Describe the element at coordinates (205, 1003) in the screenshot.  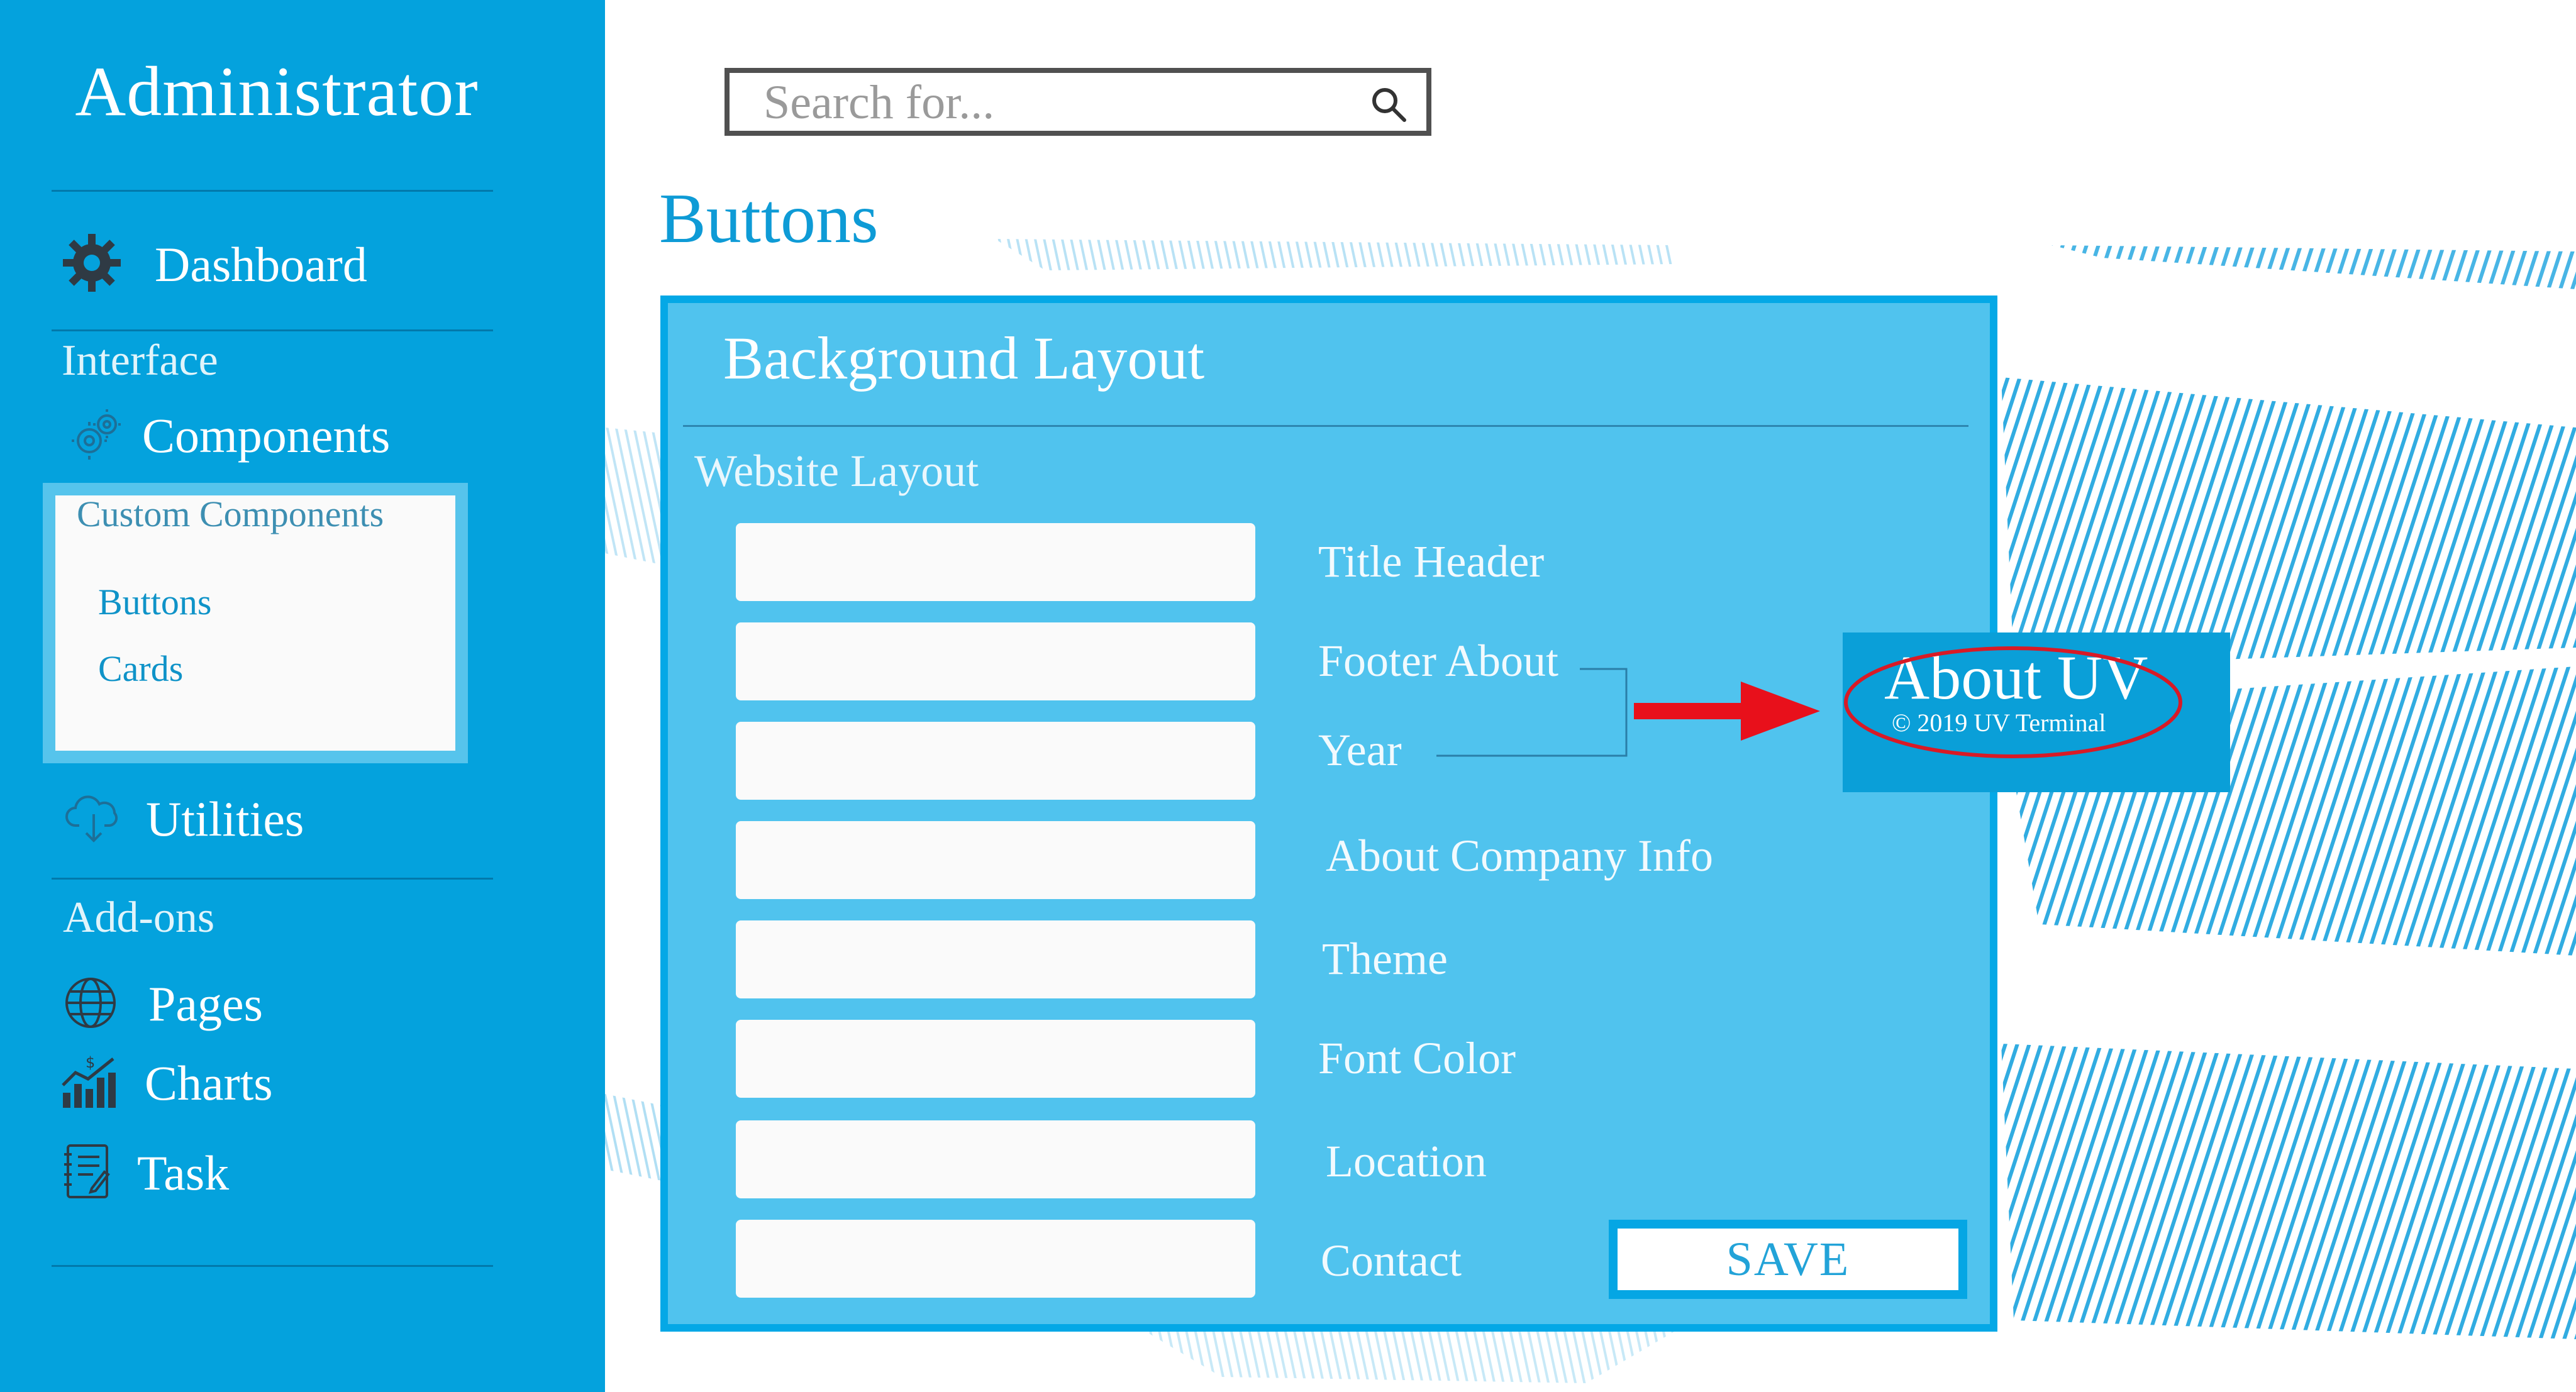
I see `sidebar-item-label: Pages` at that location.